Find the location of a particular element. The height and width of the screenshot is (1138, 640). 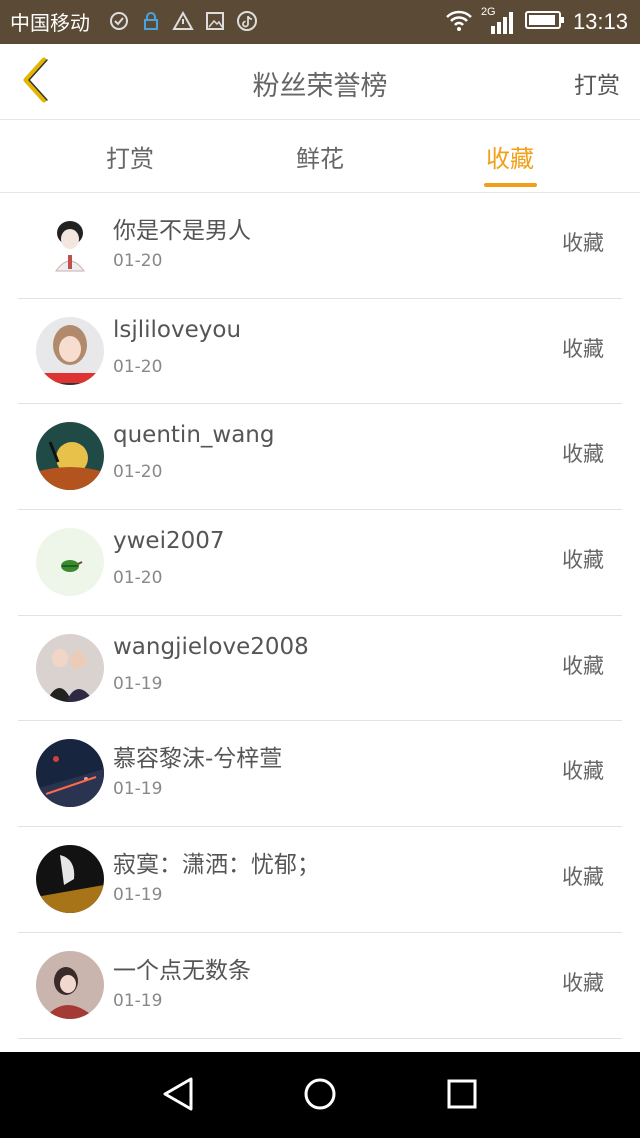

list-item: 慕容黎沫-兮梓萱 01-19 收藏 is located at coordinates (320, 774).